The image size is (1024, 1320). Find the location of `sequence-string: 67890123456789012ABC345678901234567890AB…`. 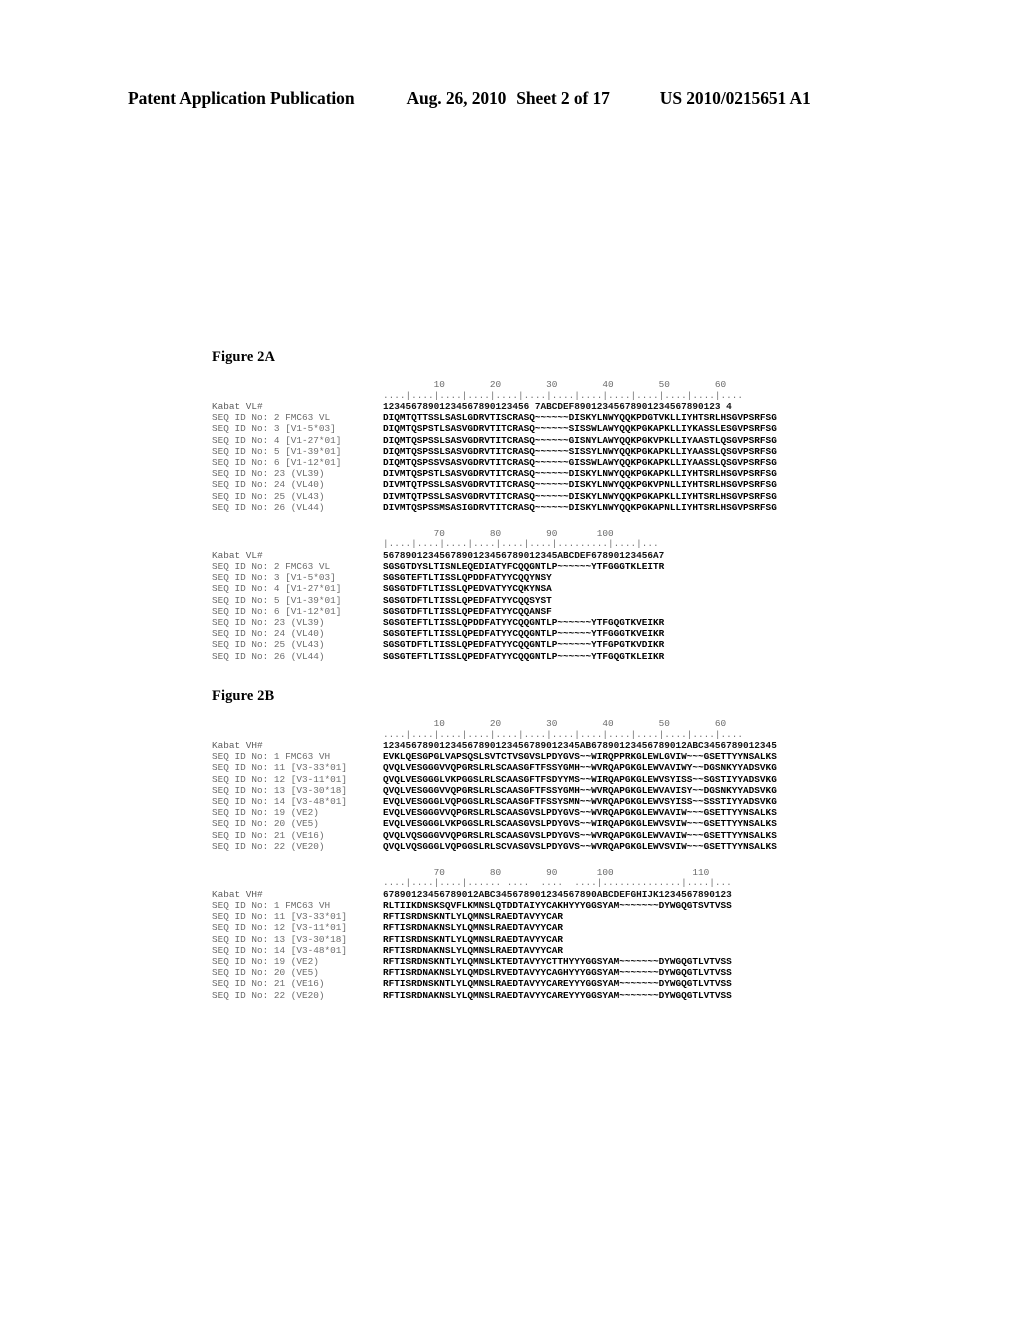

sequence-string: 67890123456789012ABC345678901234567890AB… is located at coordinates (557, 894).